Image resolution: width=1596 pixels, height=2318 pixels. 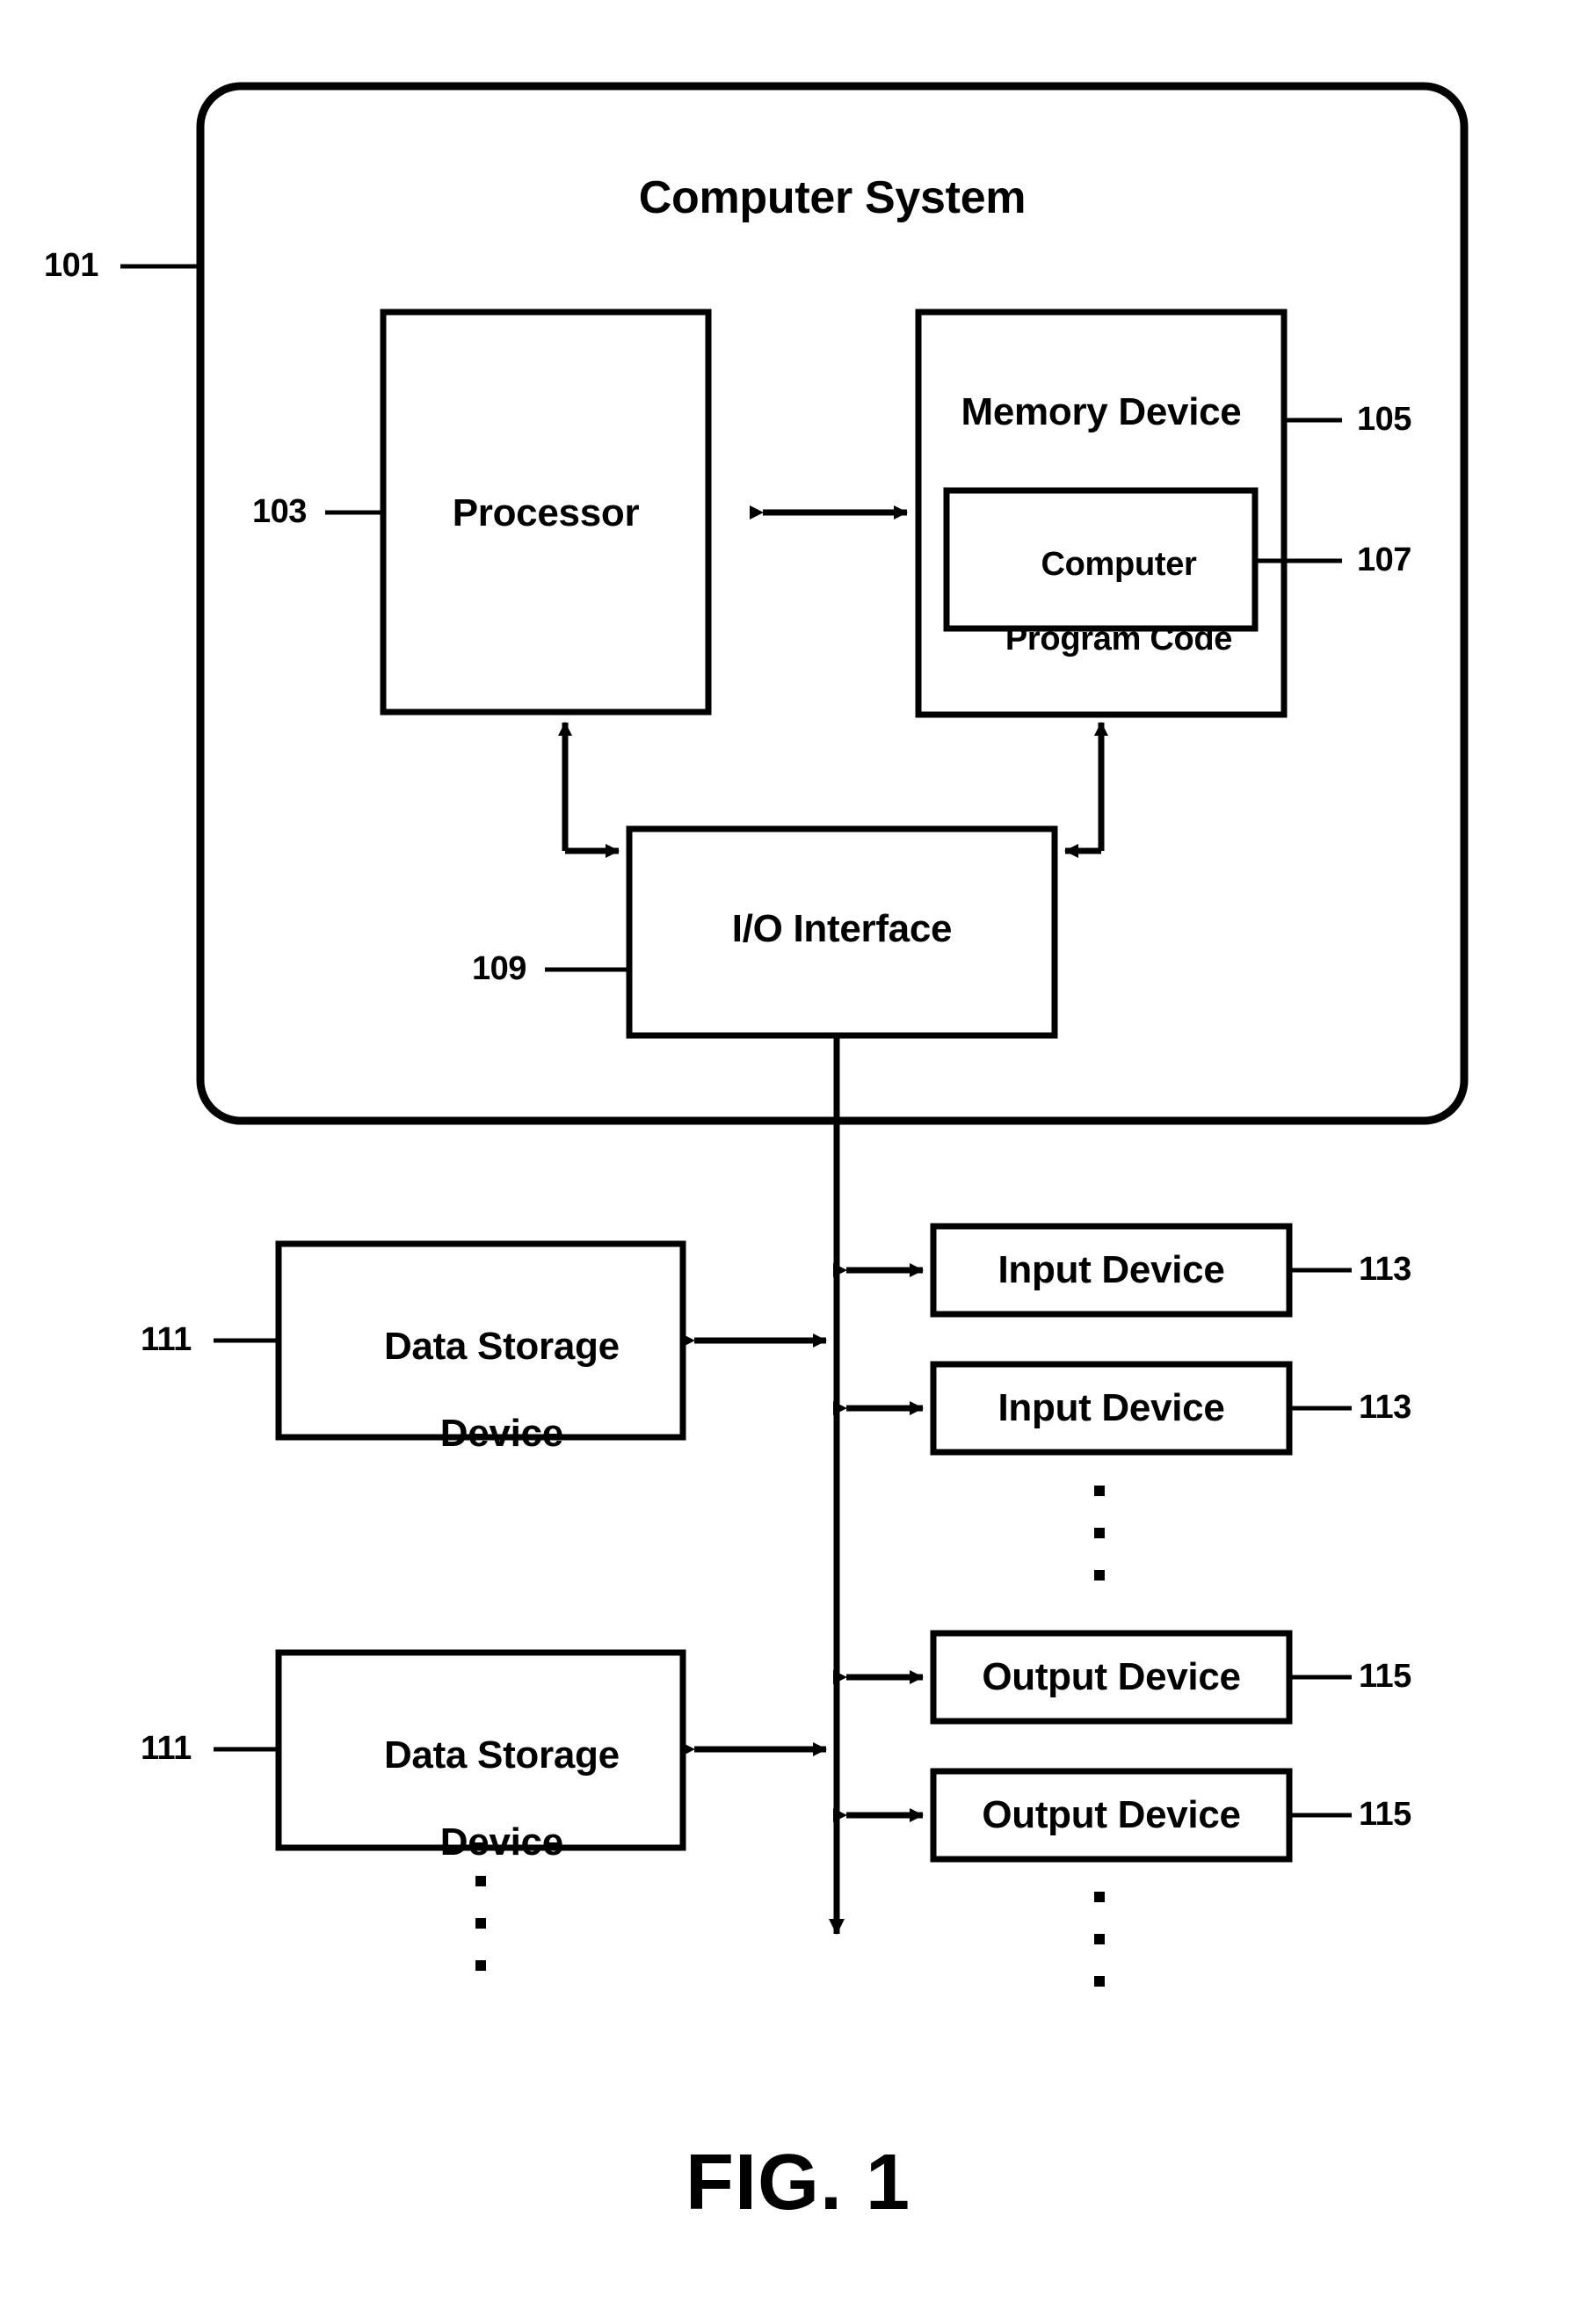 I want to click on reference-number-115-bottom: 115, so click(x=1385, y=1814).